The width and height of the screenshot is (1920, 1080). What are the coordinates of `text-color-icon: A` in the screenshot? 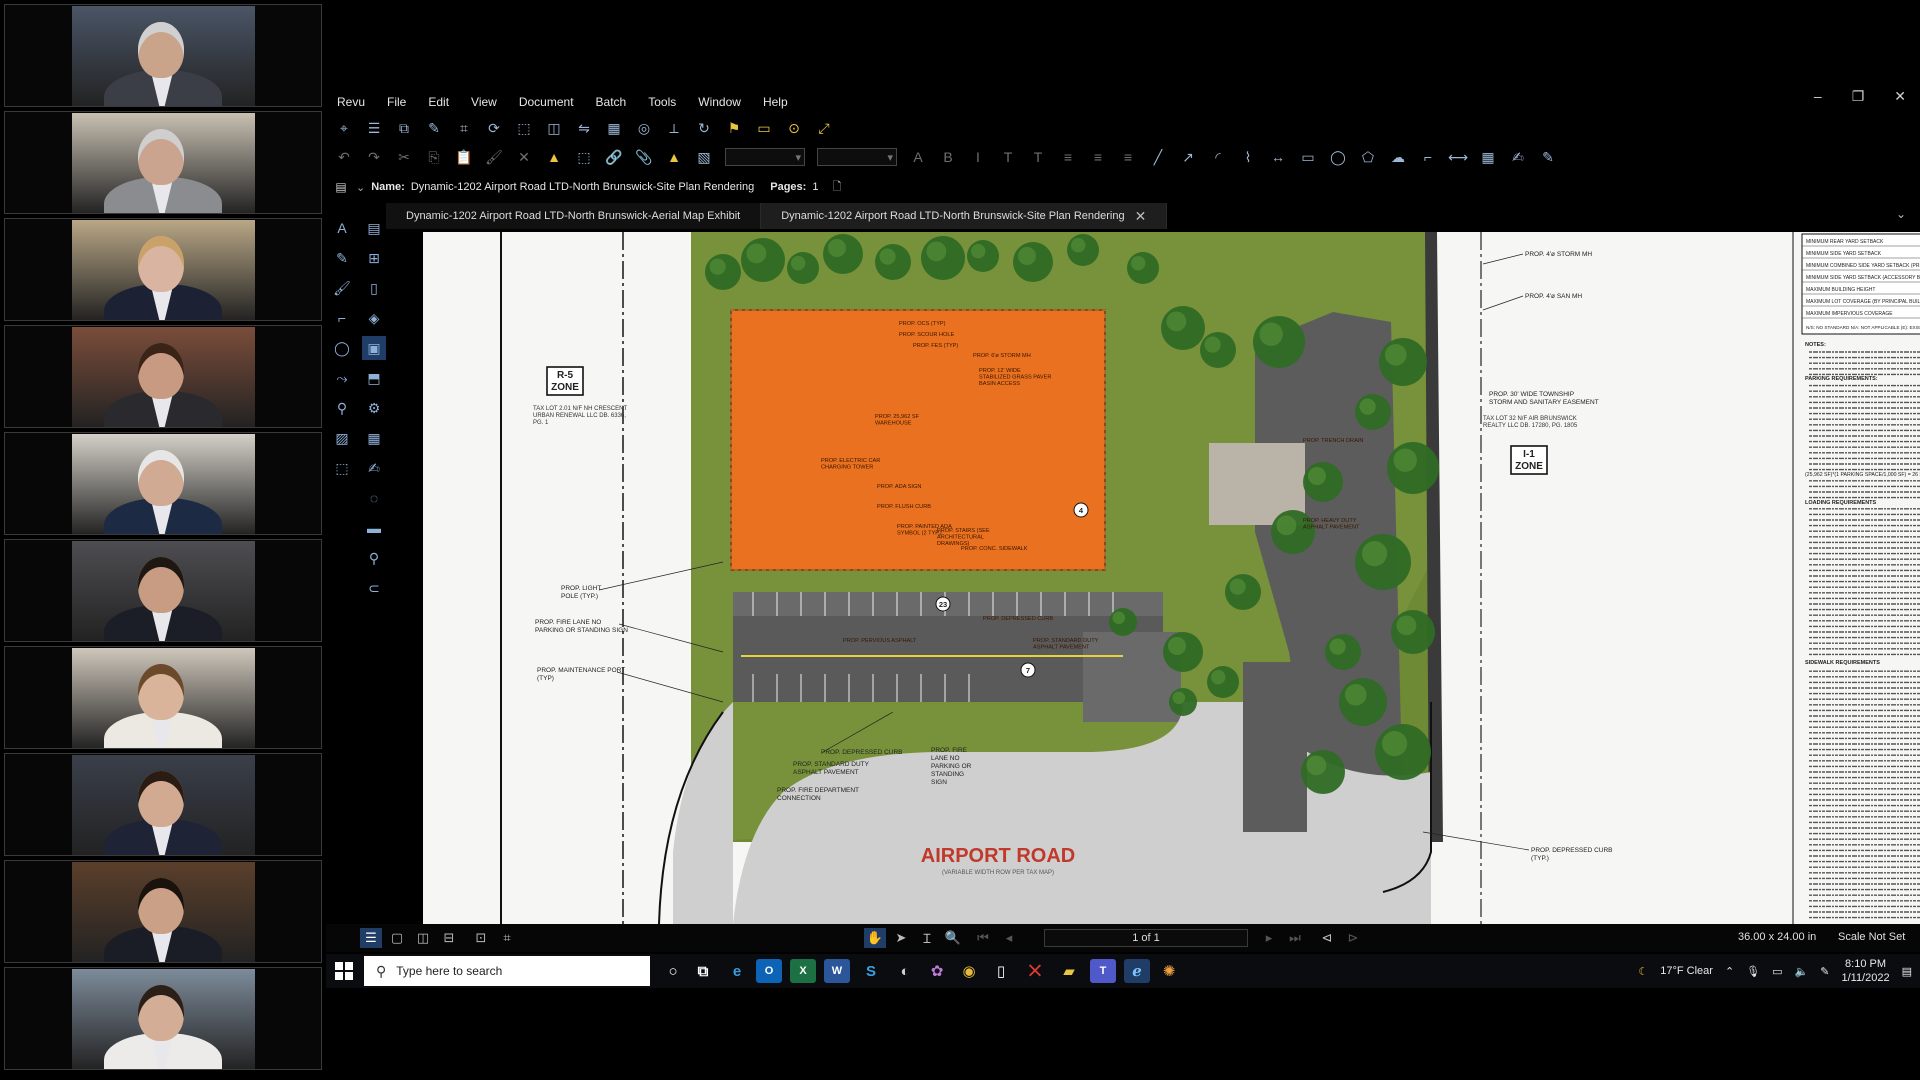 It's located at (918, 157).